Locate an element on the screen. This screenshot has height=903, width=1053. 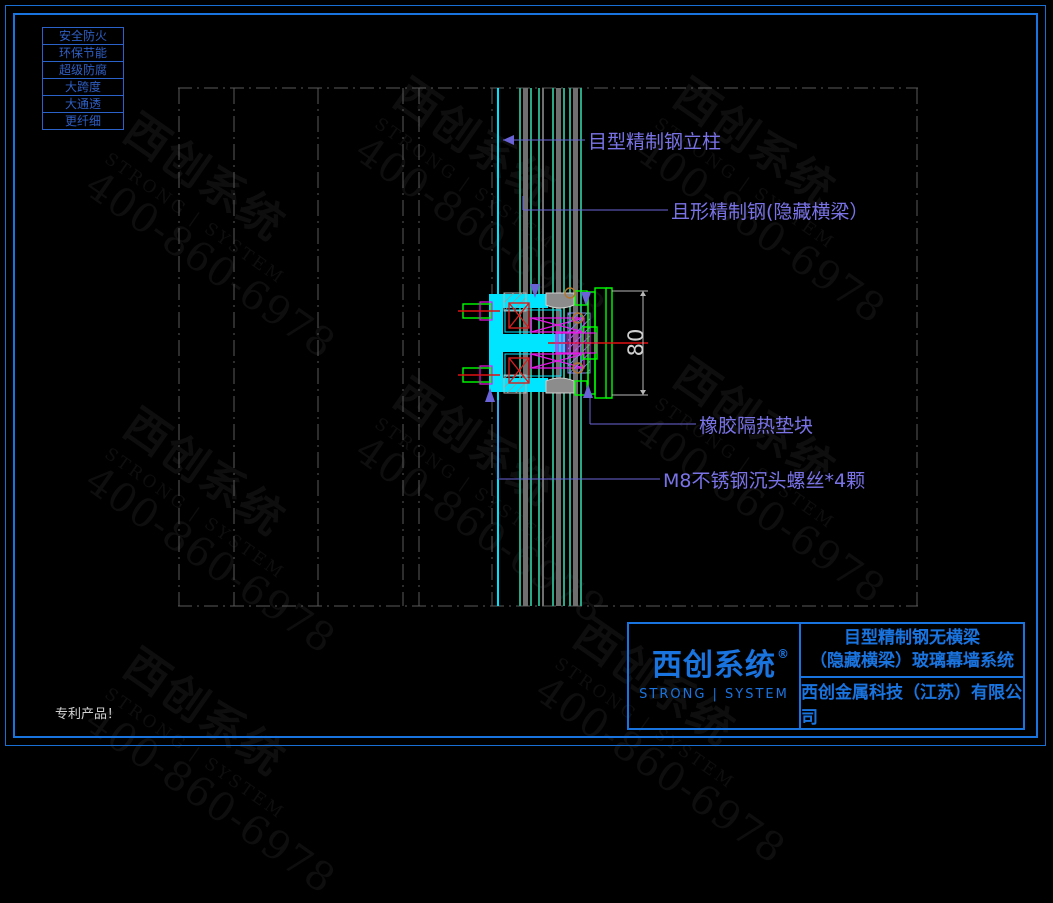
feature-tag-label: 超级防腐 is located at coordinates (82, 70).